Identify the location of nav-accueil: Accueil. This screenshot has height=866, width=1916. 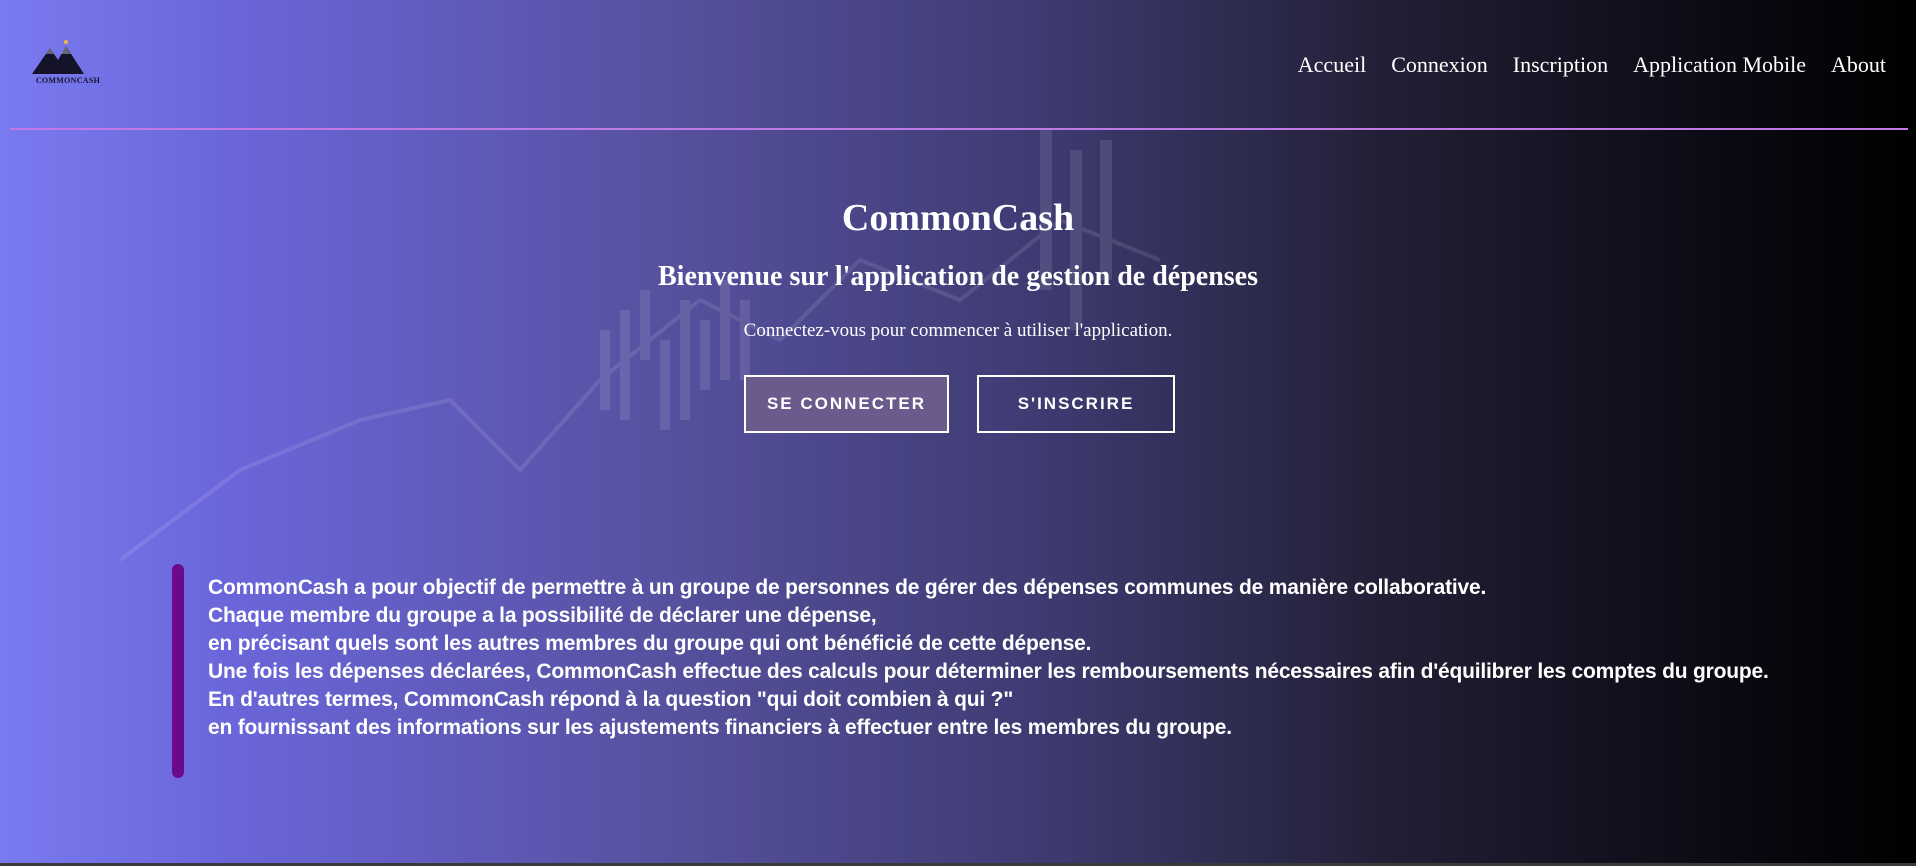
(1332, 65).